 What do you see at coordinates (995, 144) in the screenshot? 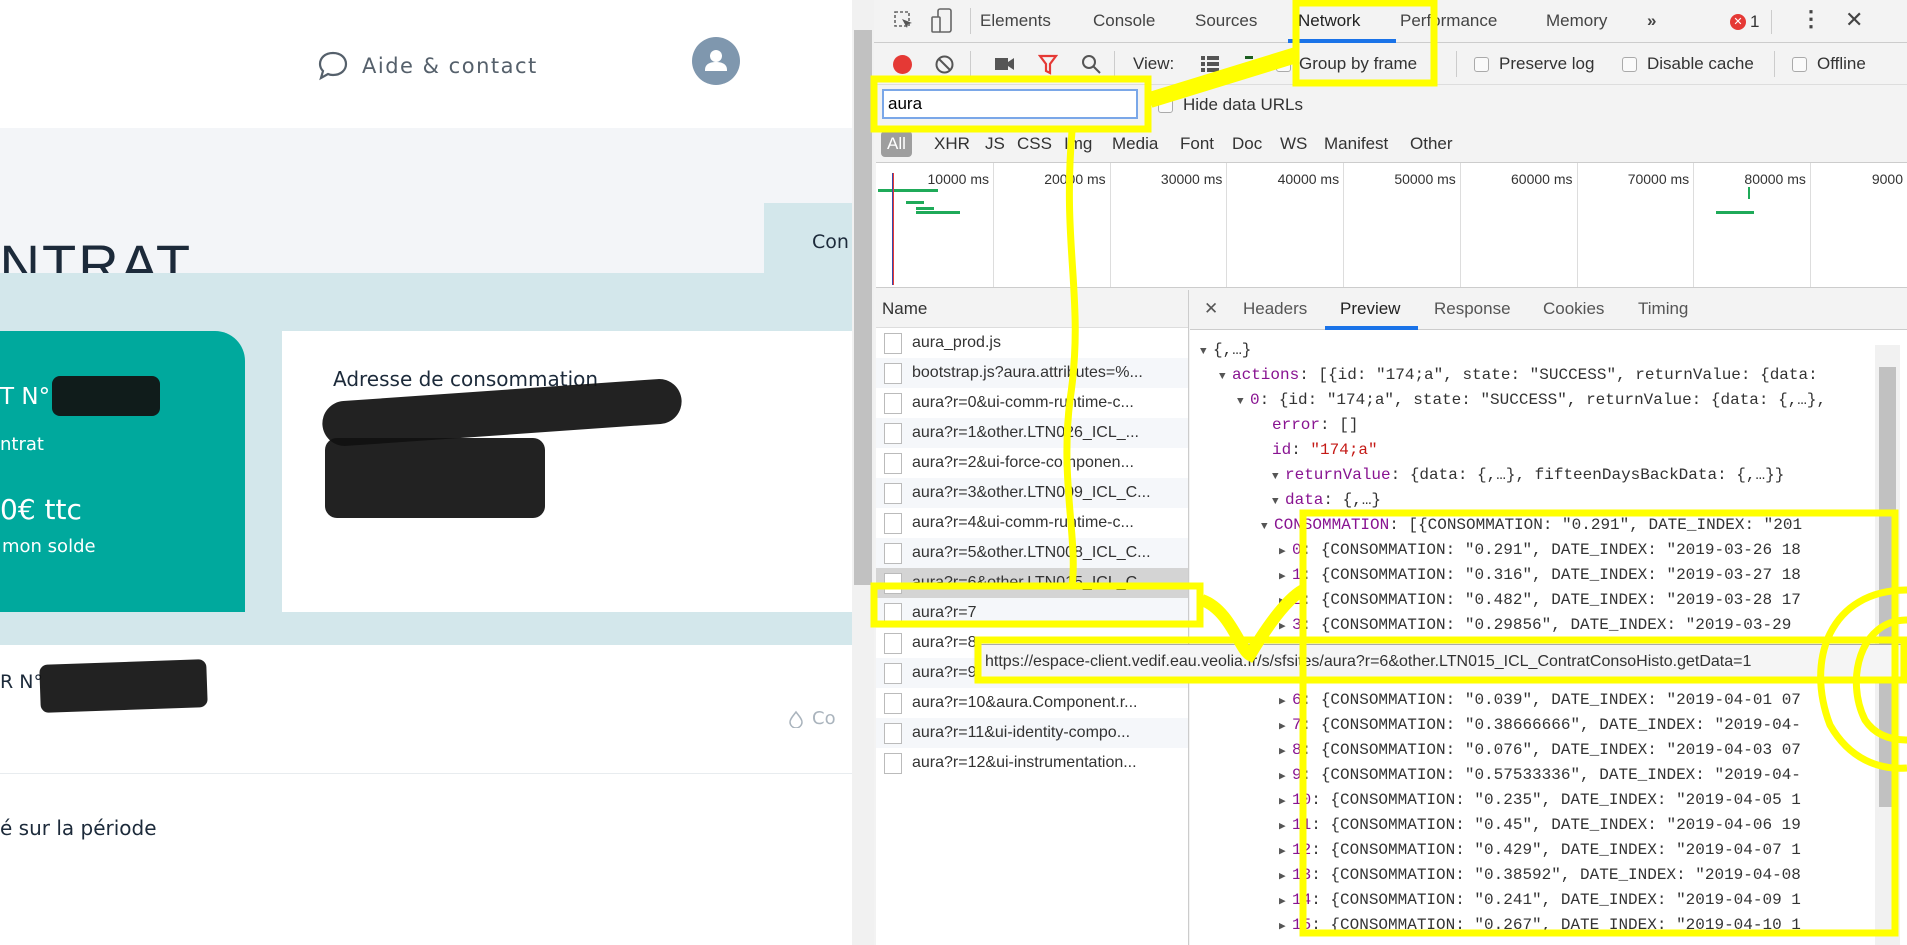
I see `type-js: JS` at bounding box center [995, 144].